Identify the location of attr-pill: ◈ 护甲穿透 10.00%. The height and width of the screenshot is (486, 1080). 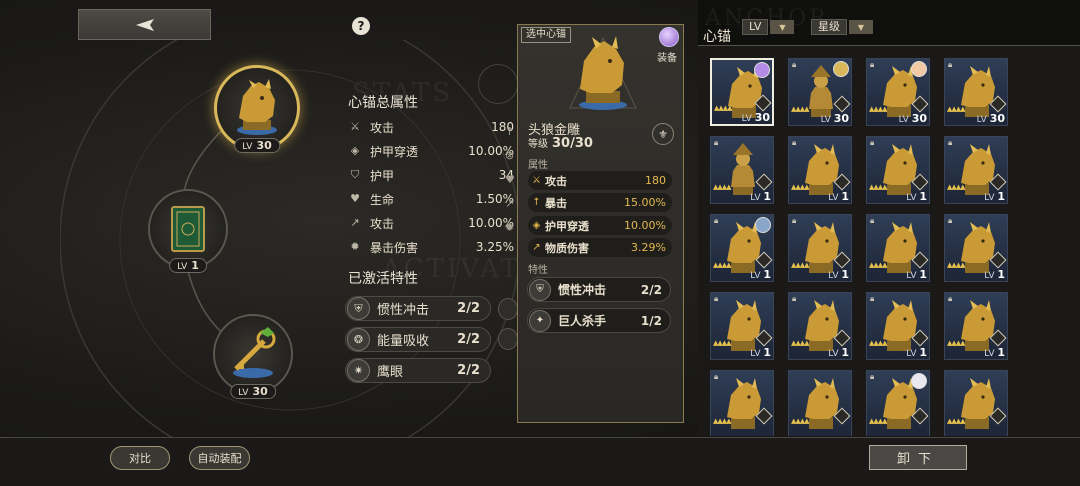
(600, 225).